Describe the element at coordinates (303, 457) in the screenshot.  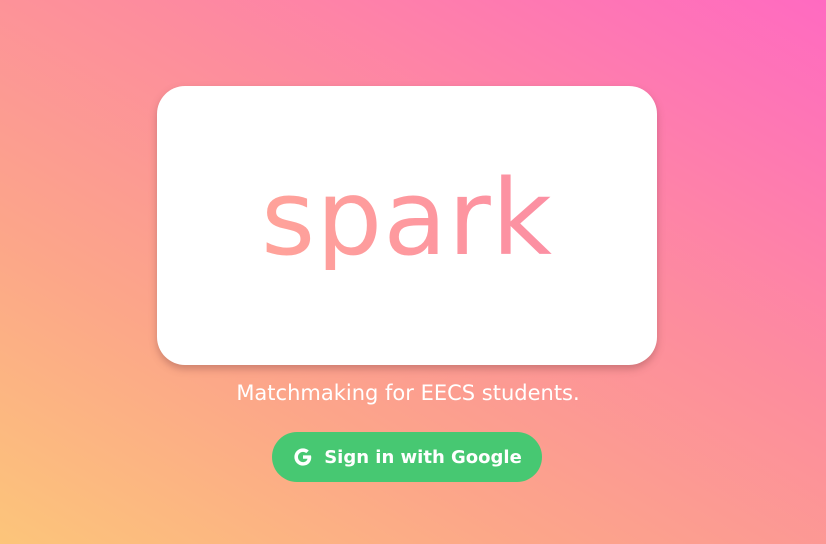
I see `google-g-icon` at that location.